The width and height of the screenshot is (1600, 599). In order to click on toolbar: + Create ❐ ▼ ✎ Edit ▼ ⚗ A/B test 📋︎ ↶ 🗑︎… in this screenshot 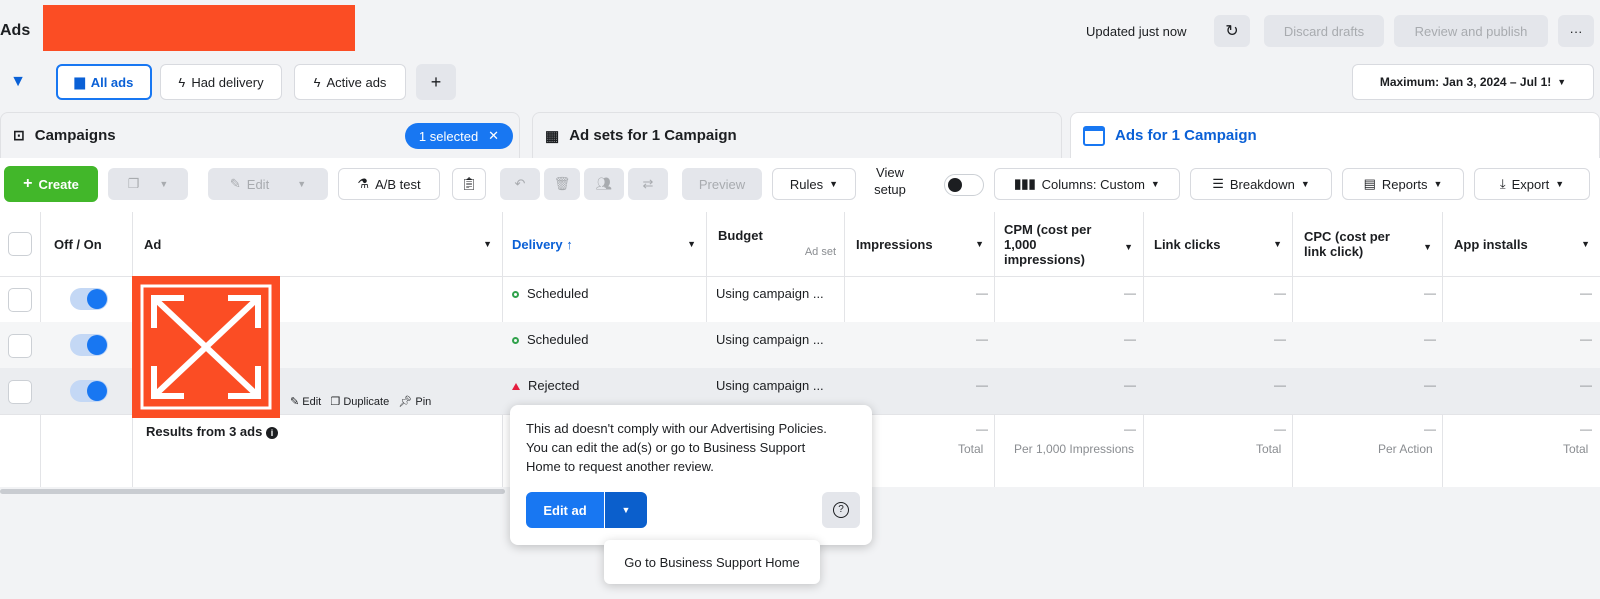, I will do `click(800, 185)`.